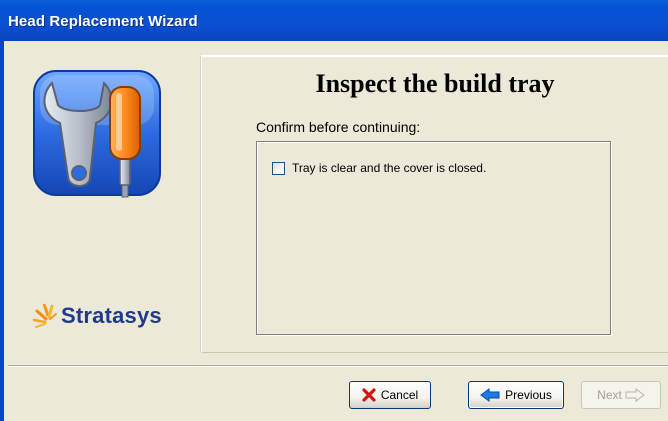 The width and height of the screenshot is (668, 421). Describe the element at coordinates (2, 231) in the screenshot. I see `window-frame-left` at that location.